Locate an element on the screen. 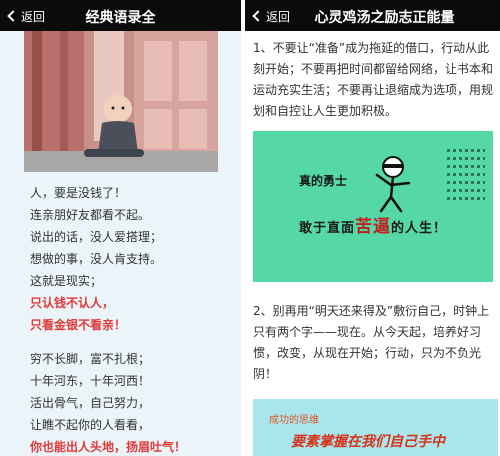 The width and height of the screenshot is (500, 456). card-emphasis-2: 逼 is located at coordinates (382, 227).